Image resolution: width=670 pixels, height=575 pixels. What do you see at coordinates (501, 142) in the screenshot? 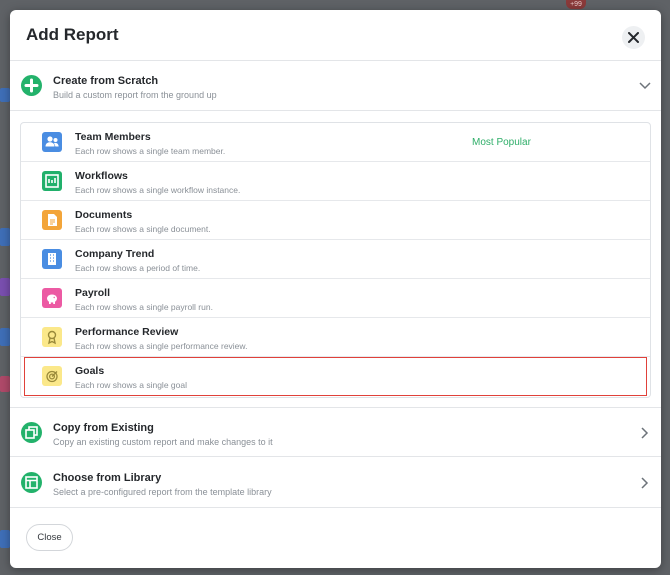
I see `most-popular-badge: Most Popular` at bounding box center [501, 142].